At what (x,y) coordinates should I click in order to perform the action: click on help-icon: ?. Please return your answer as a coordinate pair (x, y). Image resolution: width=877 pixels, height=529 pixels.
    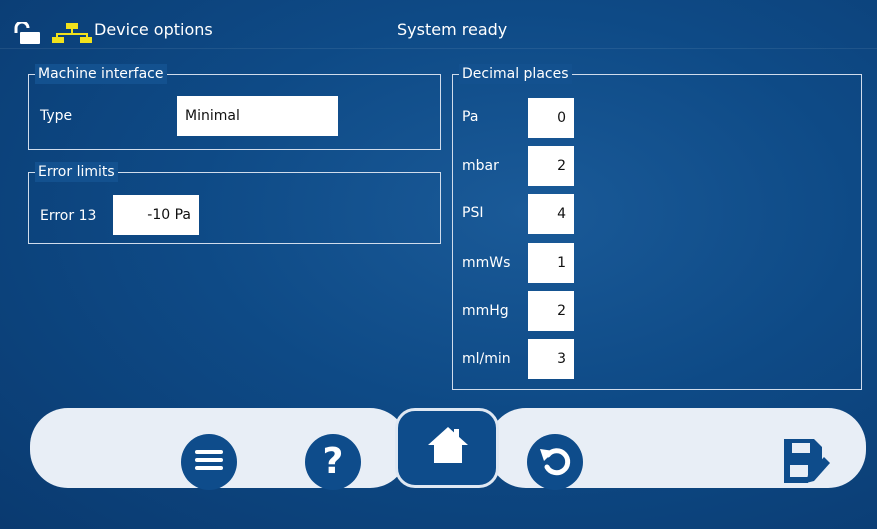
    Looking at the image, I should click on (333, 461).